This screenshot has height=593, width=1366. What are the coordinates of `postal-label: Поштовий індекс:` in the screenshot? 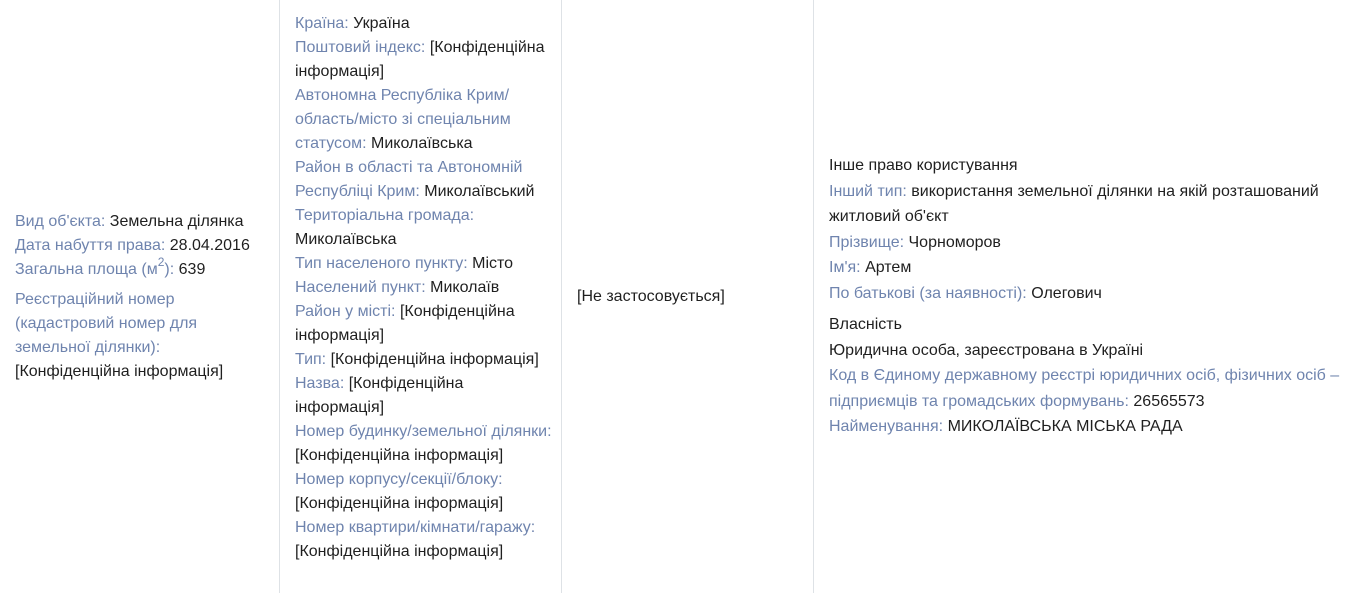 It's located at (360, 47).